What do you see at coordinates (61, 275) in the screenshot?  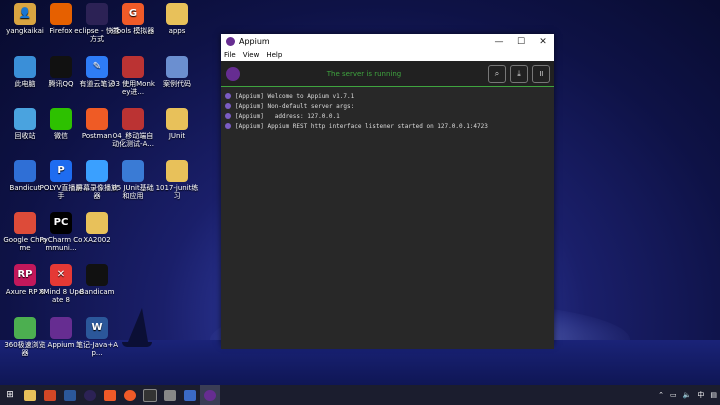 I see `xmind-icon: ✕` at bounding box center [61, 275].